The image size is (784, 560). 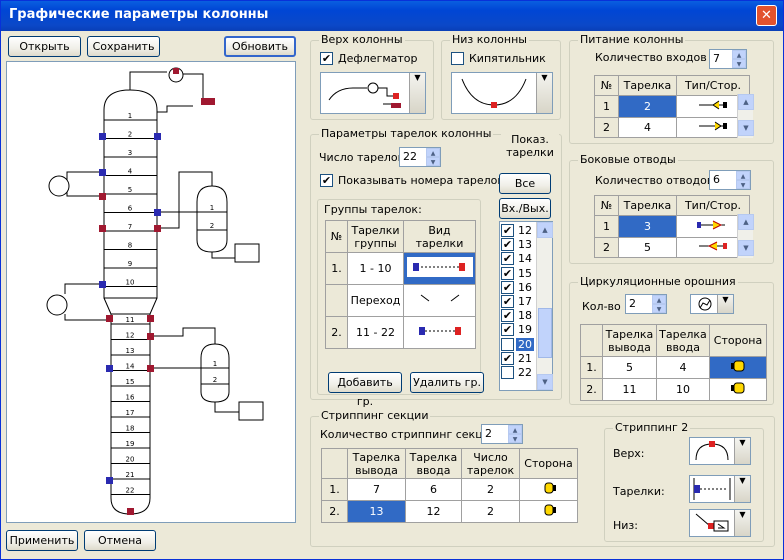 What do you see at coordinates (260, 46) in the screenshot?
I see `refresh-button: Обновить` at bounding box center [260, 46].